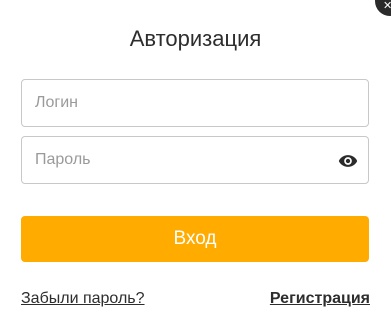 Image resolution: width=391 pixels, height=336 pixels. I want to click on register-link: Регистрация, so click(320, 299).